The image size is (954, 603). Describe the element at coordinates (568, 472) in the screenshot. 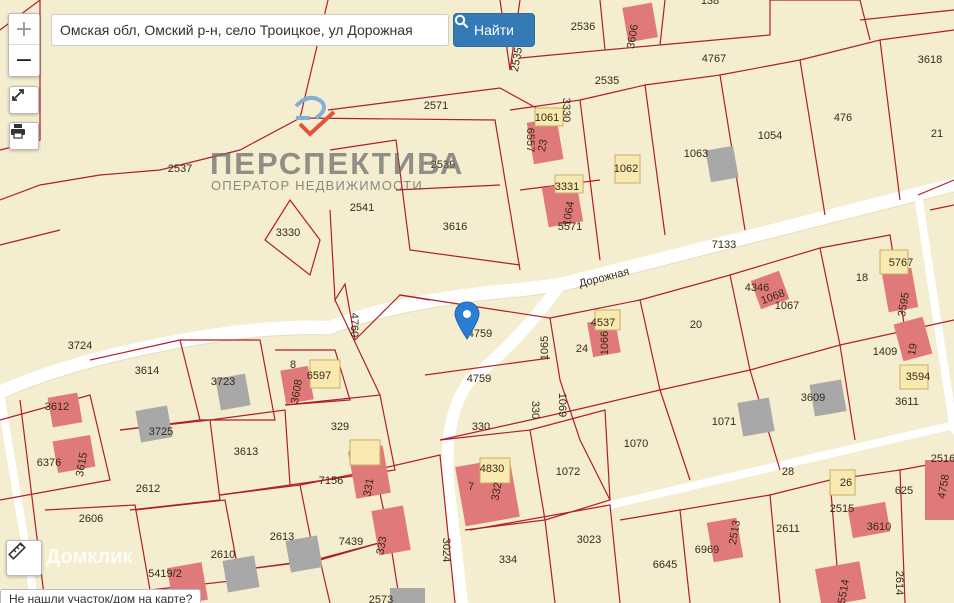

I see `parcel-number-label: 1072` at that location.